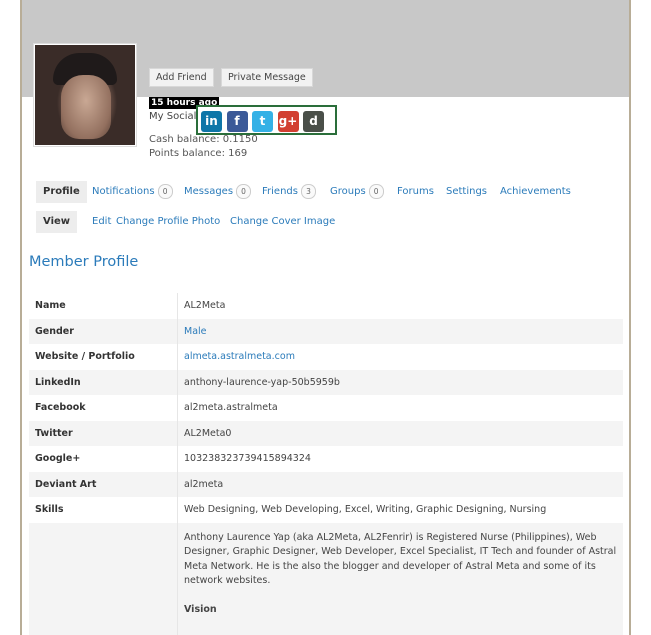 This screenshot has width=651, height=635. Describe the element at coordinates (313, 121) in the screenshot. I see `deviantart-icon: d` at that location.